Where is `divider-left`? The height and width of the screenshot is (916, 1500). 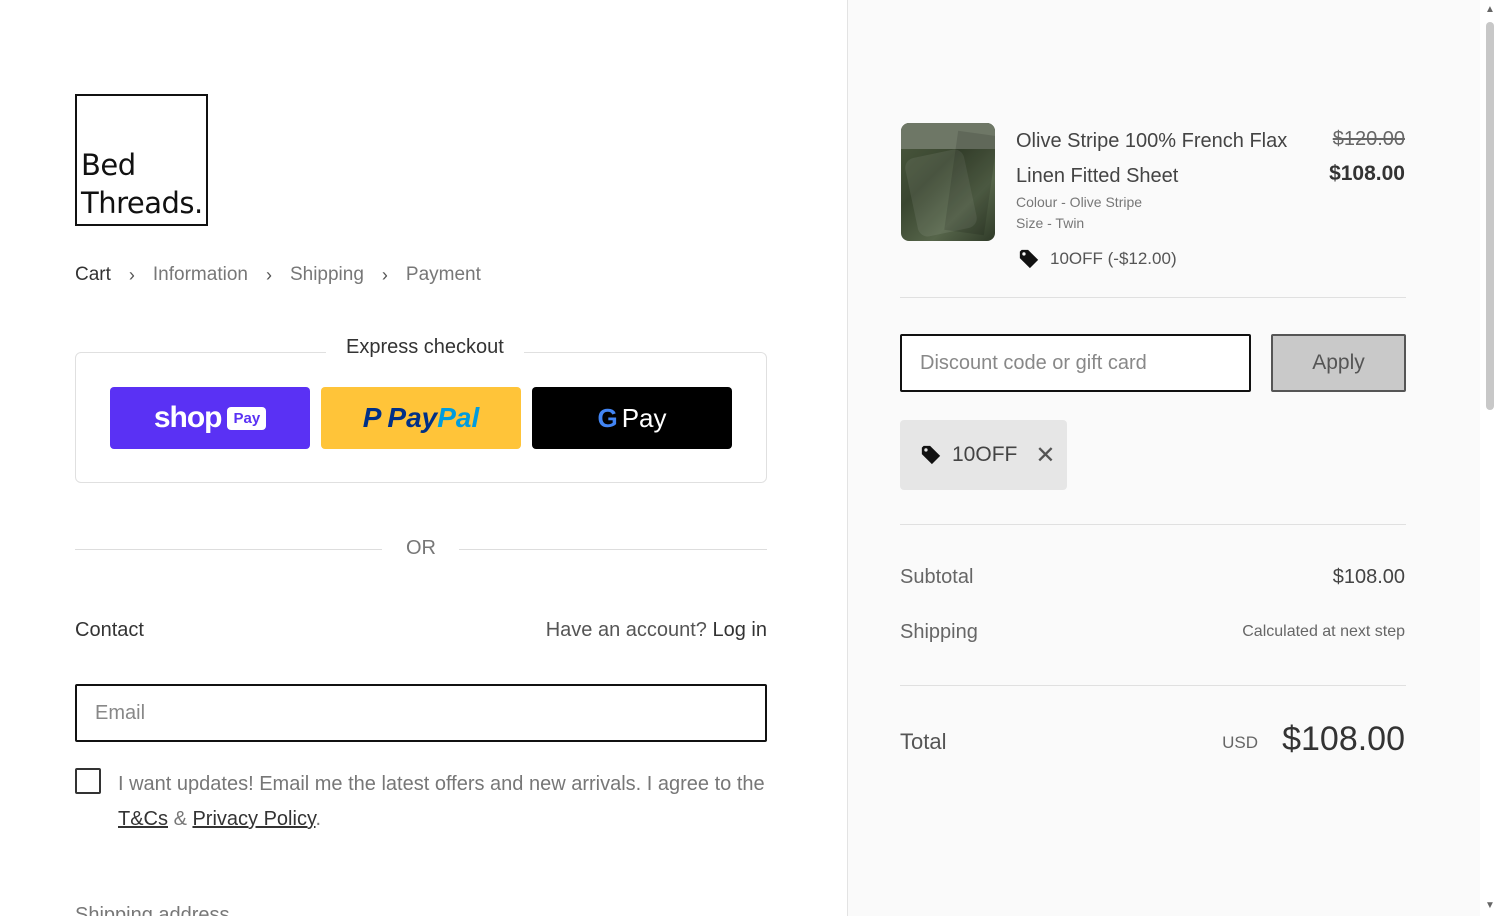
divider-left is located at coordinates (228, 549).